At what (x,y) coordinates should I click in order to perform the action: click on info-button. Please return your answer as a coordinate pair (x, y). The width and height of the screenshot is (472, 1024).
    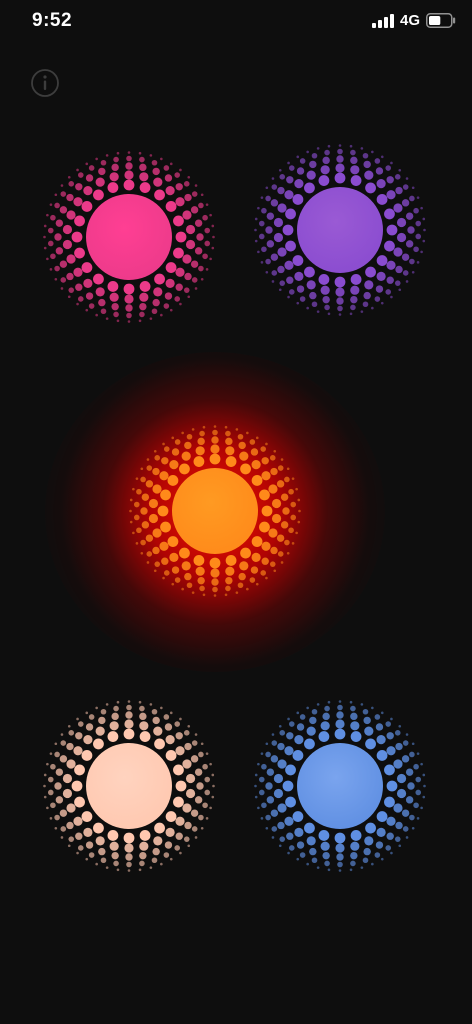
    Looking at the image, I should click on (45, 83).